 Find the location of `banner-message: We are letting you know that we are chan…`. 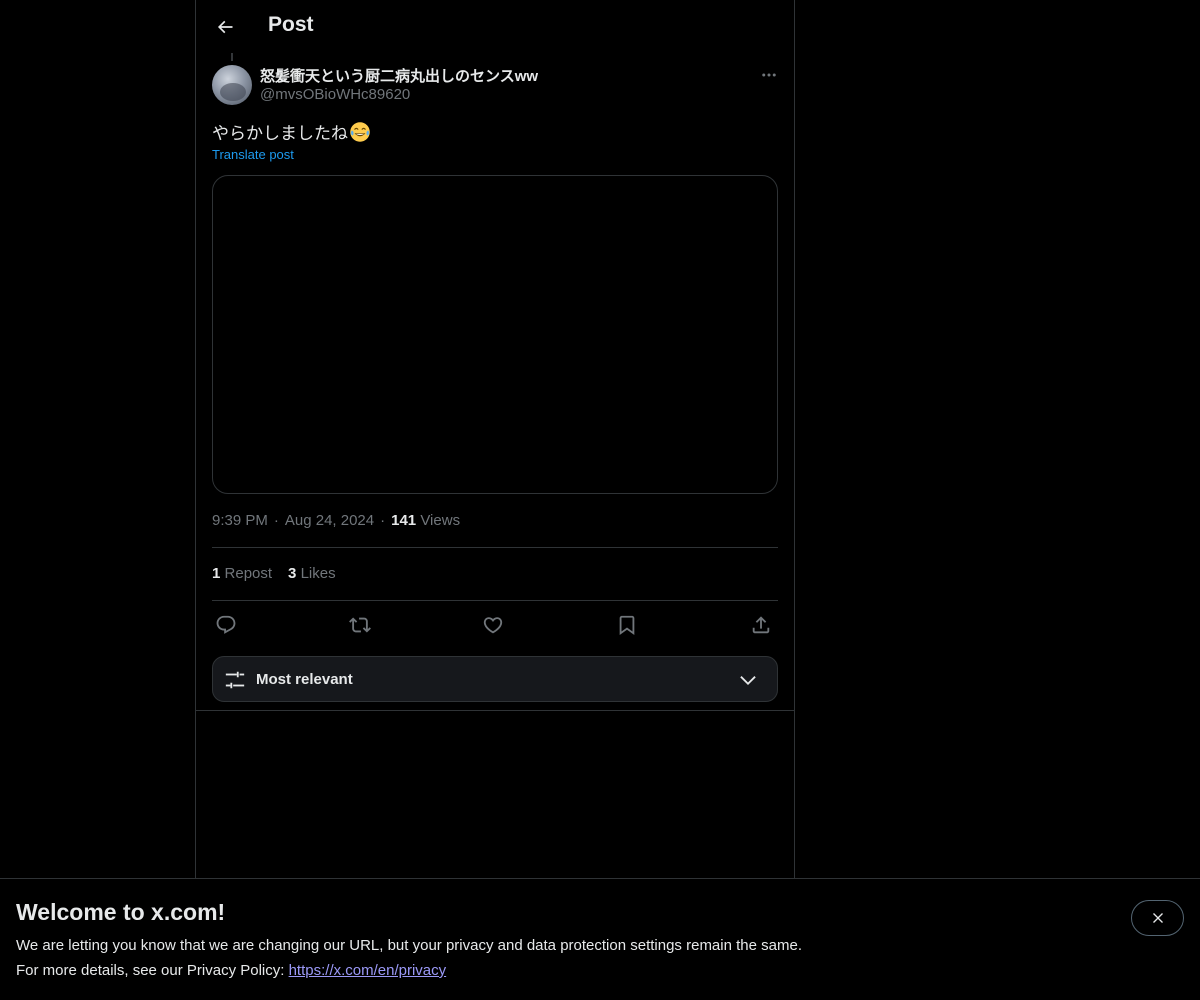

banner-message: We are letting you know that we are chan… is located at coordinates (409, 945).